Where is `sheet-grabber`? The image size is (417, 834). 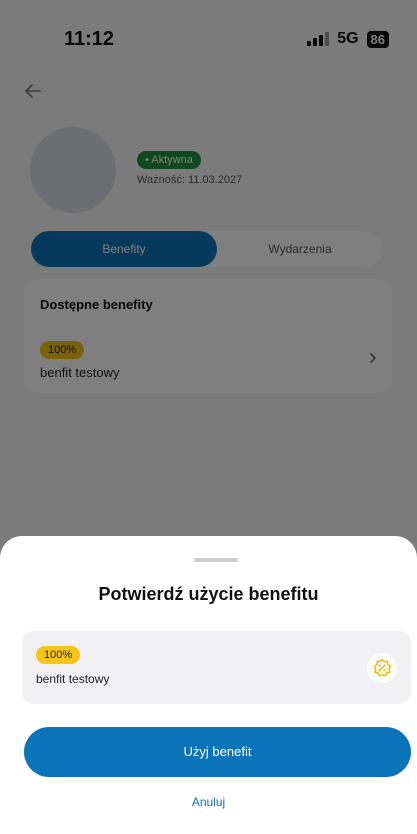
sheet-grabber is located at coordinates (216, 560).